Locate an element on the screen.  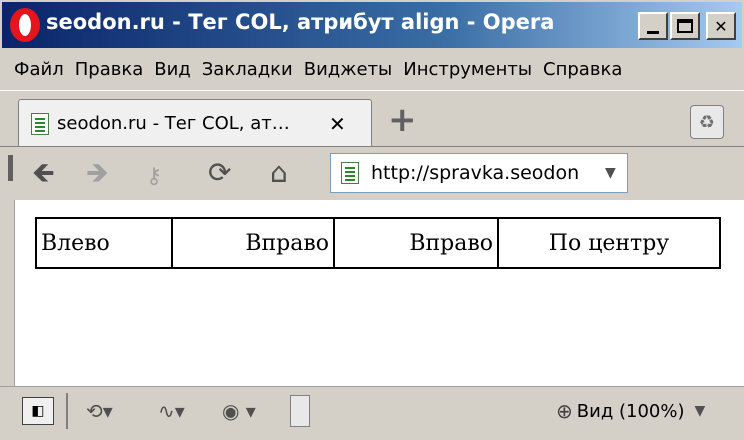
navigation-toolbar: 🡸 🡺 ⚷ ⟳ ⌂ http://spravka.seodon ▼ is located at coordinates (372, 173).